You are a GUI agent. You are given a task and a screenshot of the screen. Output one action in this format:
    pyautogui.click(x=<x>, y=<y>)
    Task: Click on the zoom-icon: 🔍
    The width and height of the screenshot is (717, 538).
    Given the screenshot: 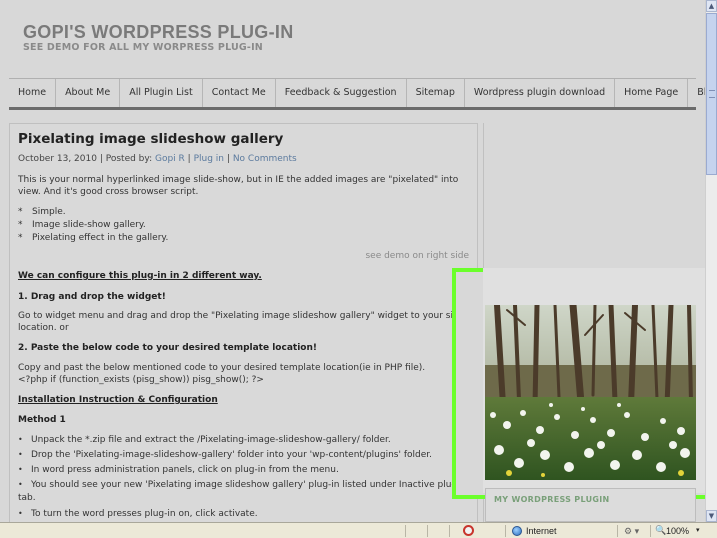 What is the action you would take?
    pyautogui.click(x=660, y=530)
    